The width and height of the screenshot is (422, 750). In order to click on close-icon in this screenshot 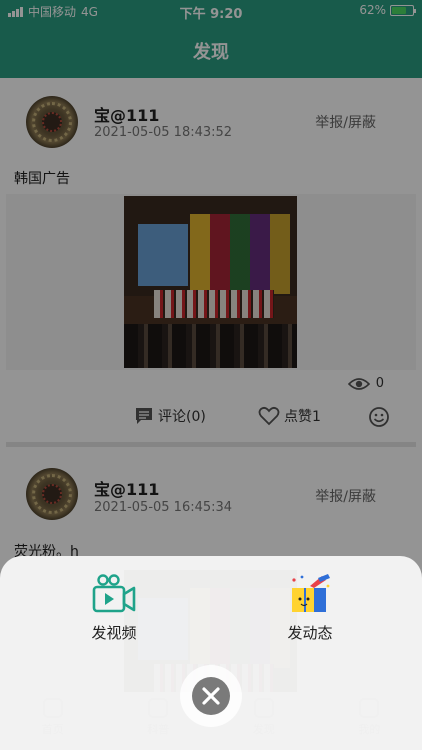, I will do `click(211, 696)`.